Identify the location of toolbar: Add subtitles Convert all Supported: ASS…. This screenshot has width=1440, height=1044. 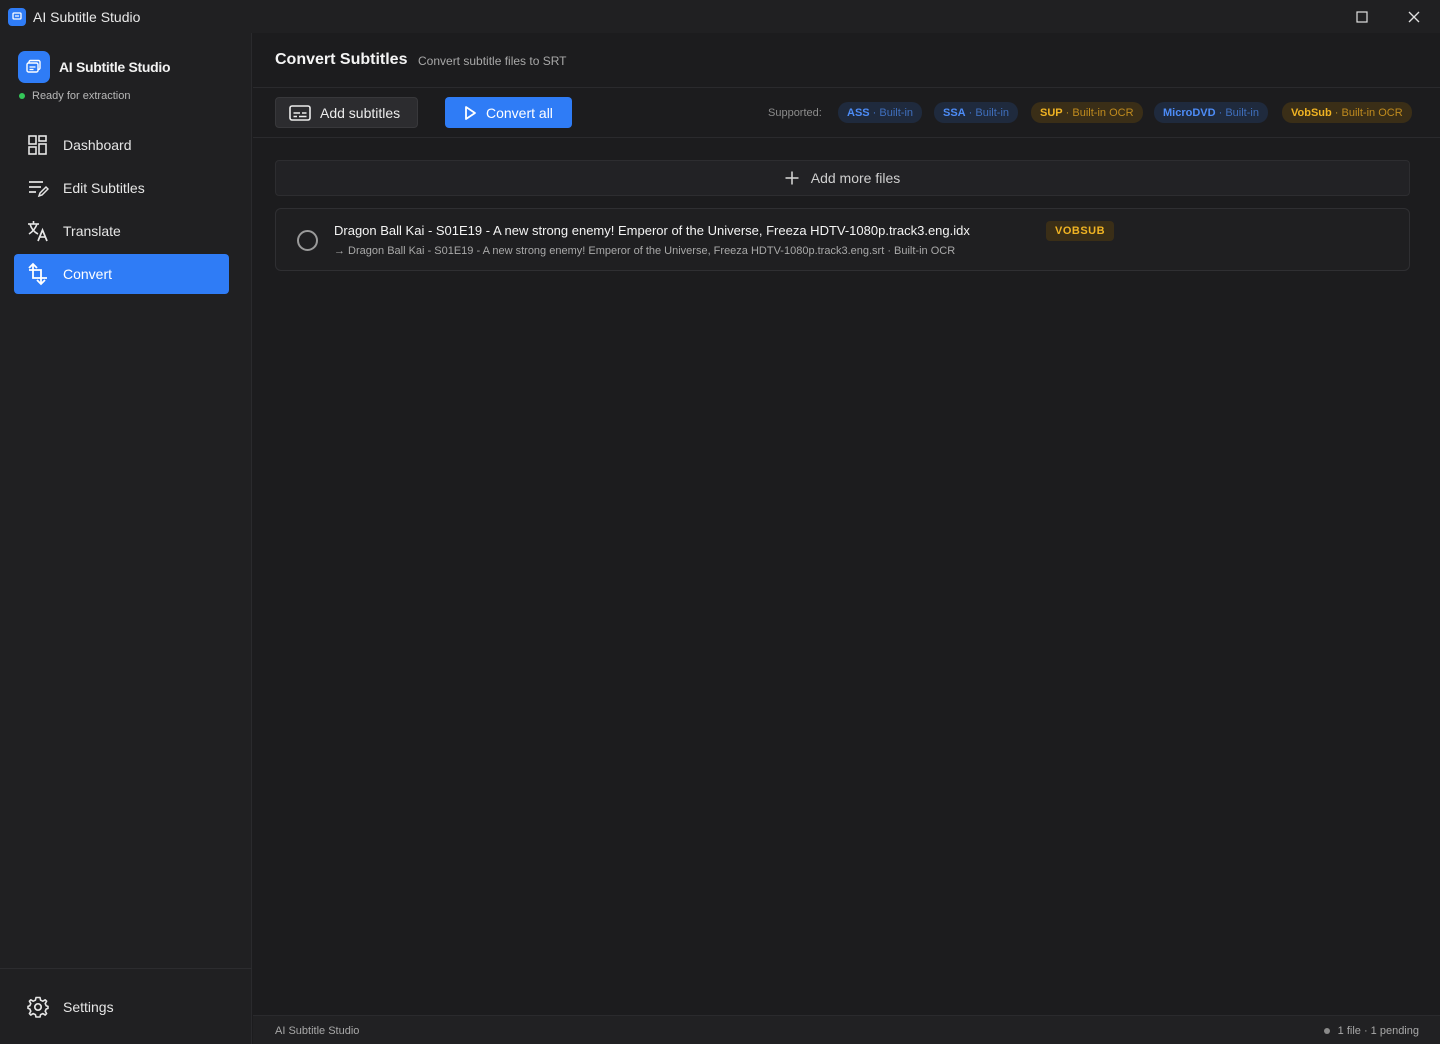
(846, 113).